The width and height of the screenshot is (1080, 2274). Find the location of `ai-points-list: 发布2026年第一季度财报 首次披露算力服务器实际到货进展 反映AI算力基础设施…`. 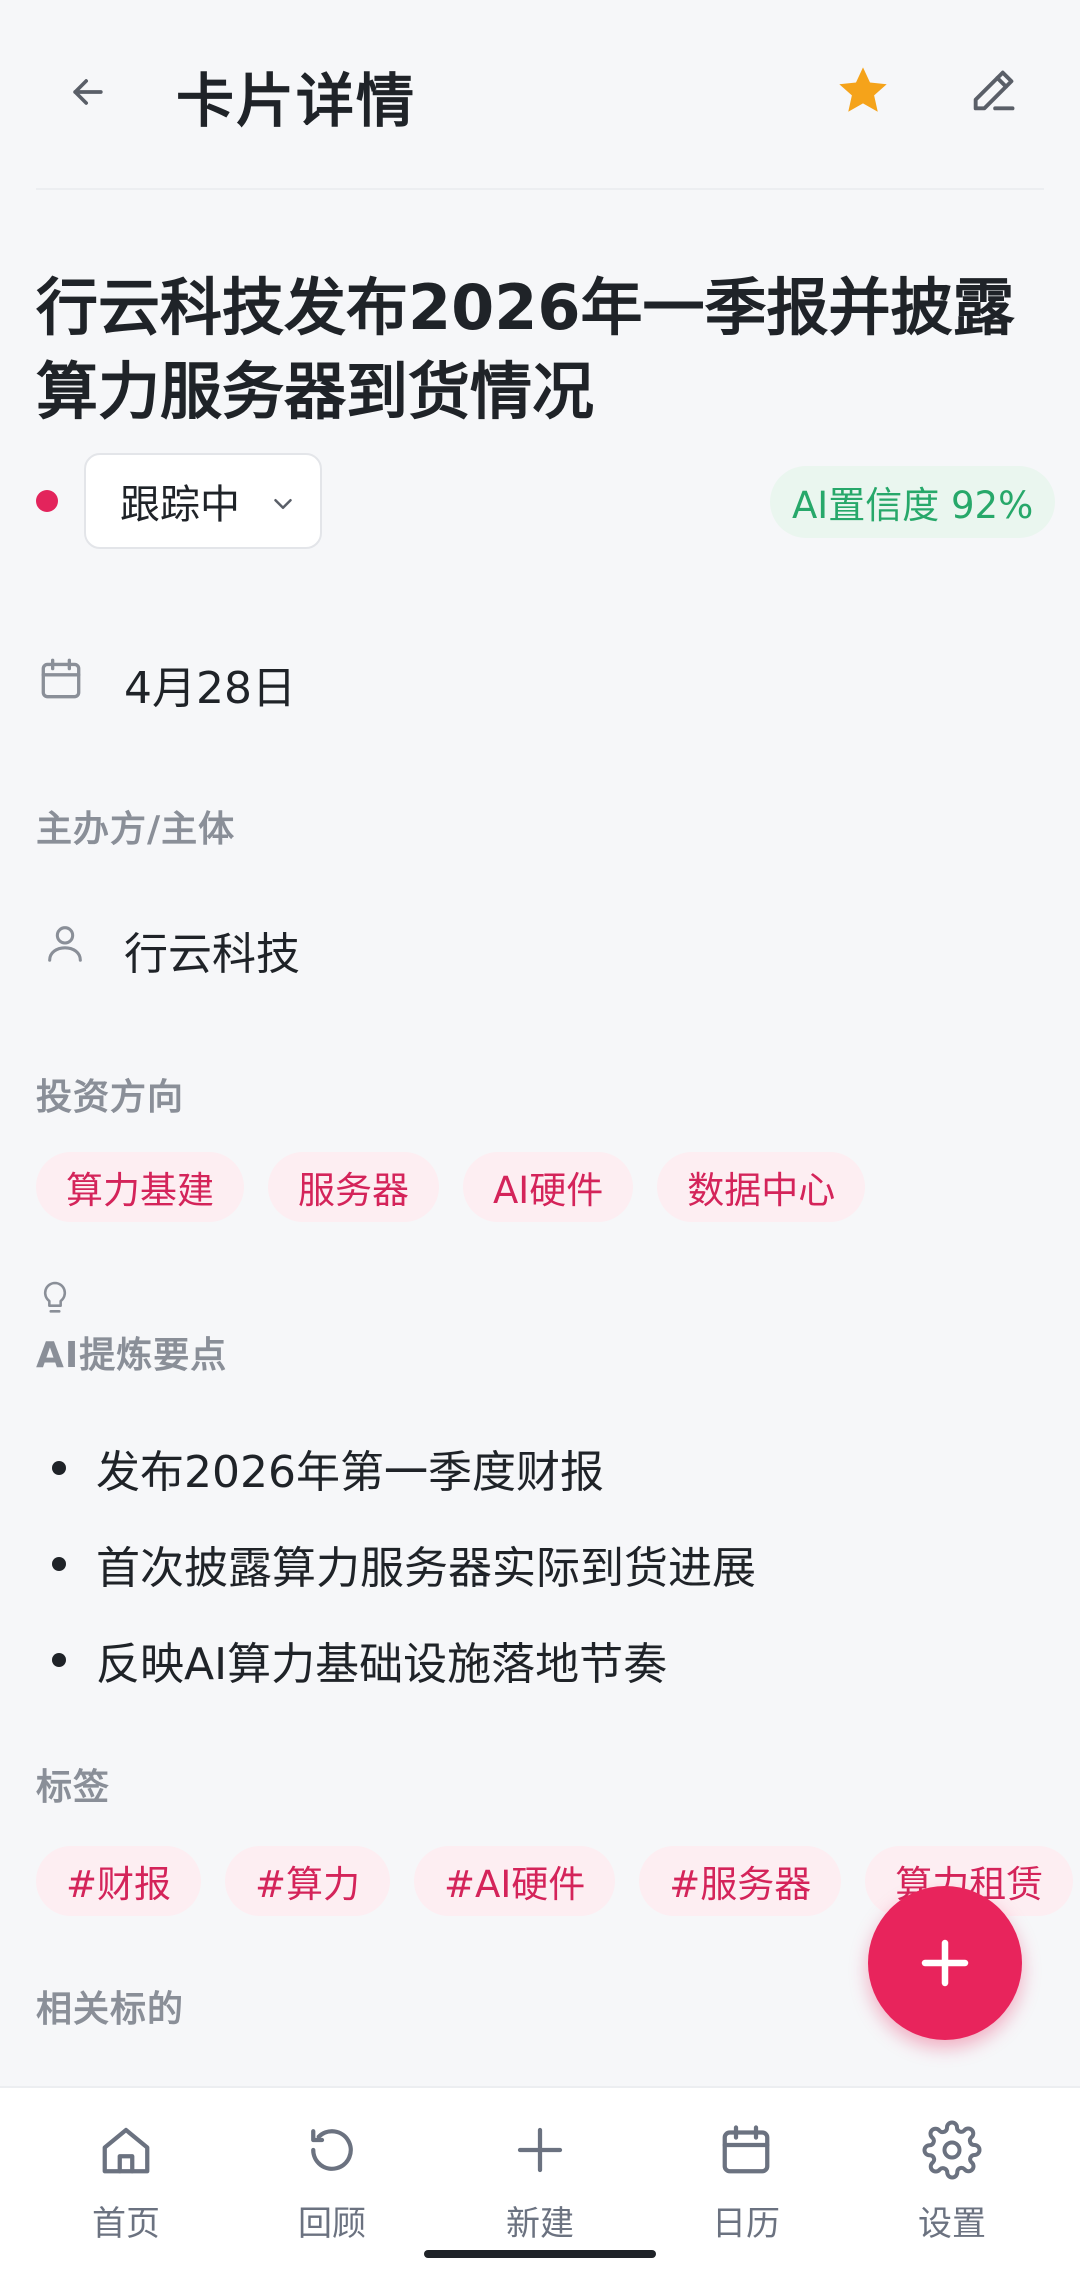

ai-points-list: 发布2026年第一季度财报 首次披露算力服务器实际到货进展 反映AI算力基础设施… is located at coordinates (404, 1564).